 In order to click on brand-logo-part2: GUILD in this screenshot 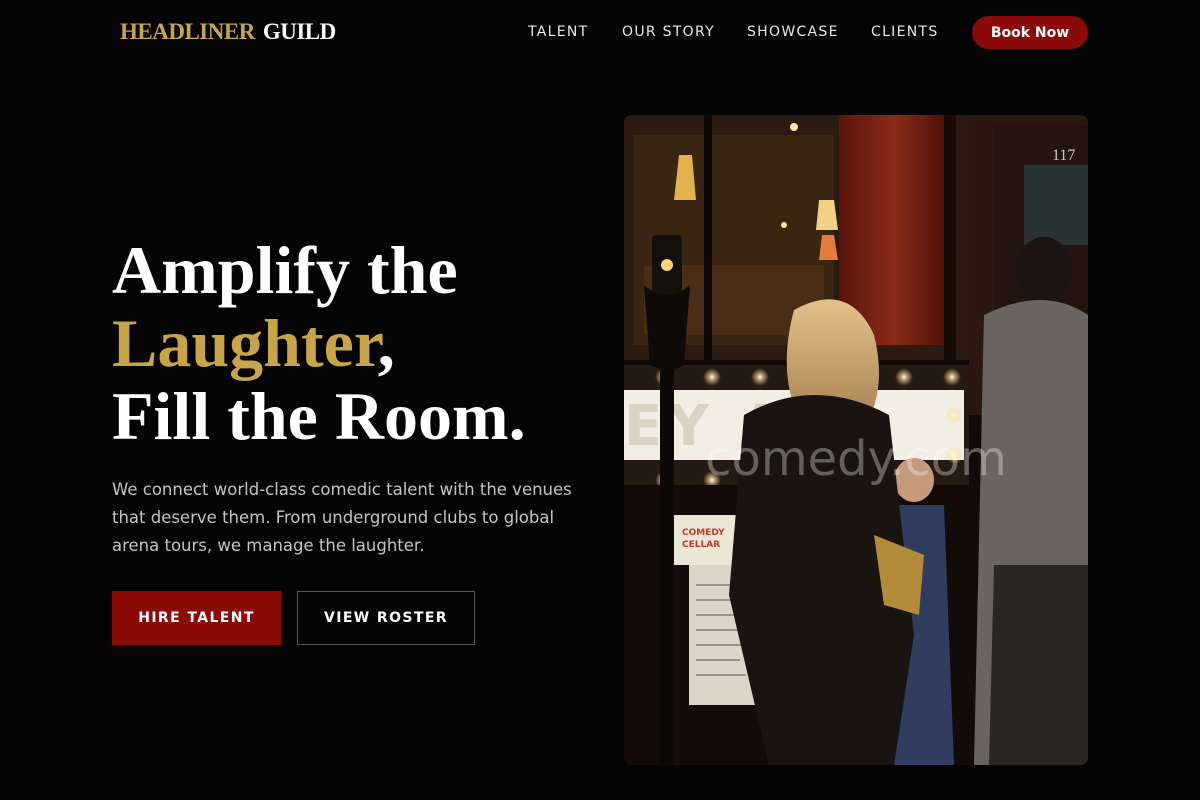, I will do `click(299, 31)`.